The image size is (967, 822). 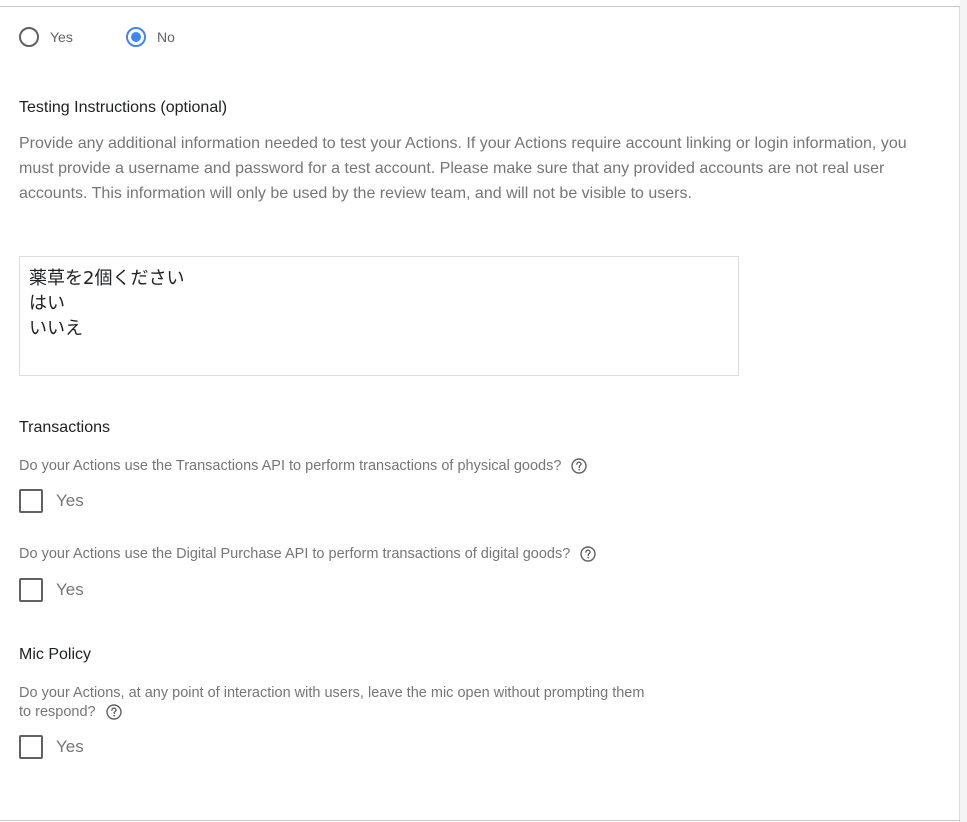 I want to click on physical-goods-checkbox-box, so click(x=31, y=501).